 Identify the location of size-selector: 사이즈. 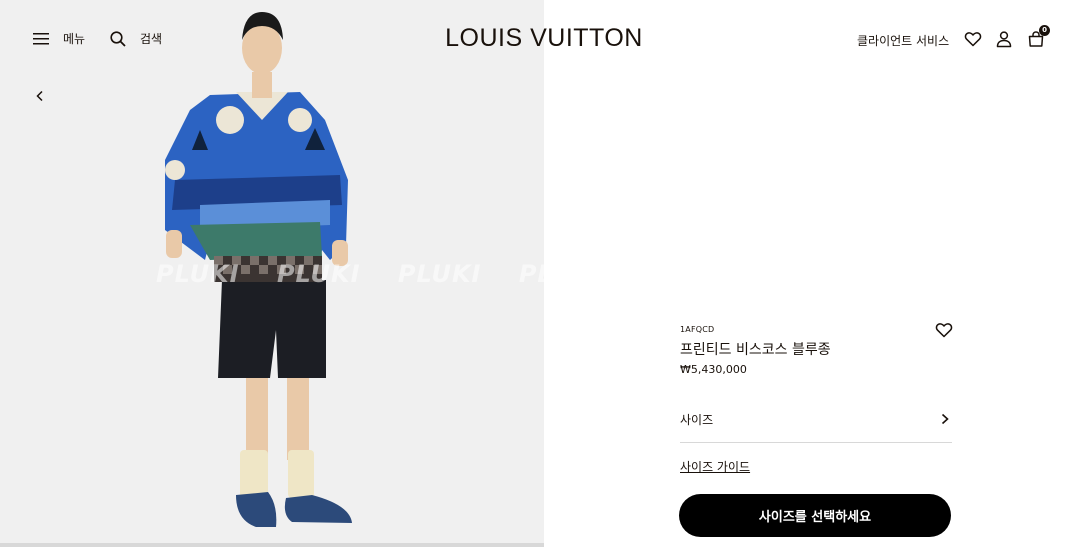
(816, 421).